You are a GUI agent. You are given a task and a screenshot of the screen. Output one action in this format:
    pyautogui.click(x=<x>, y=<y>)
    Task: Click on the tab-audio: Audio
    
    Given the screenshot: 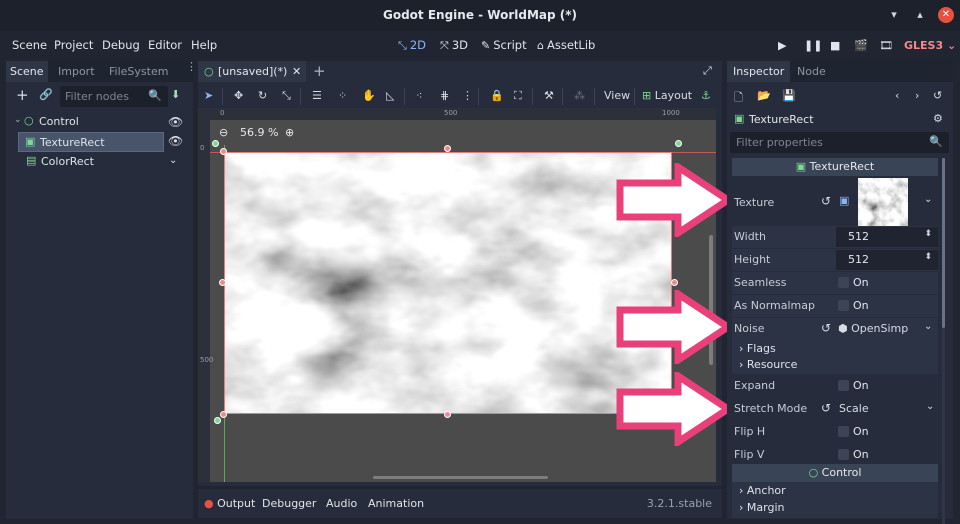 What is the action you would take?
    pyautogui.click(x=341, y=503)
    